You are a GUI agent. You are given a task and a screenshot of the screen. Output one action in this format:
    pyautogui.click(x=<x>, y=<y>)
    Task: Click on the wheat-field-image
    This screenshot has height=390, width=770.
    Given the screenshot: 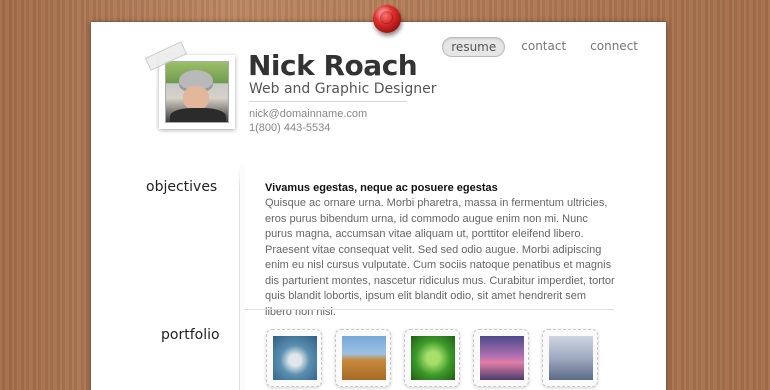 What is the action you would take?
    pyautogui.click(x=364, y=358)
    